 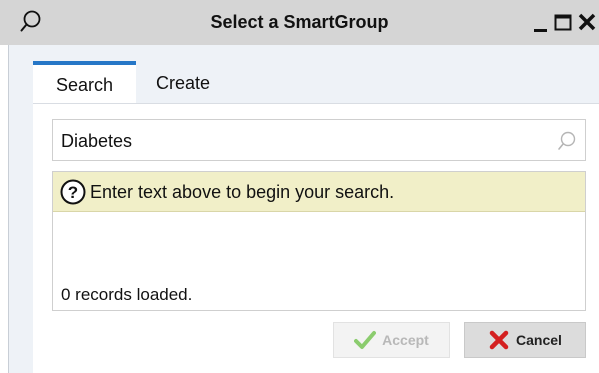 I want to click on tab-search: Search, so click(x=84, y=82).